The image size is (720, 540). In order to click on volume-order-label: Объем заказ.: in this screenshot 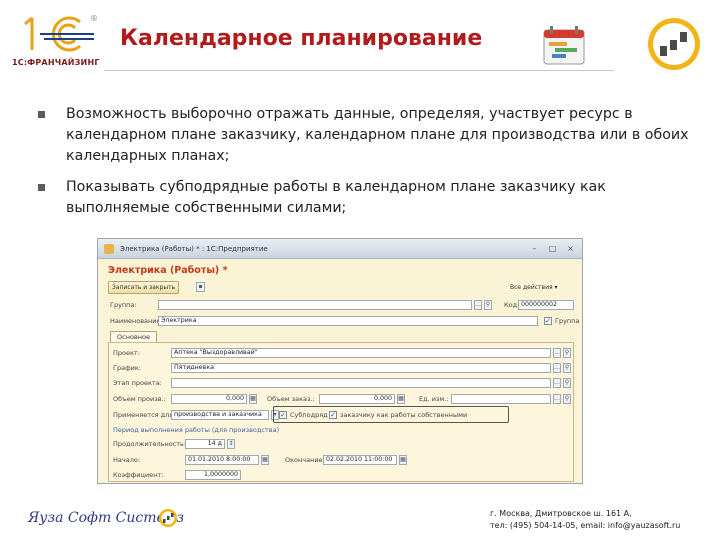, I will do `click(291, 399)`.